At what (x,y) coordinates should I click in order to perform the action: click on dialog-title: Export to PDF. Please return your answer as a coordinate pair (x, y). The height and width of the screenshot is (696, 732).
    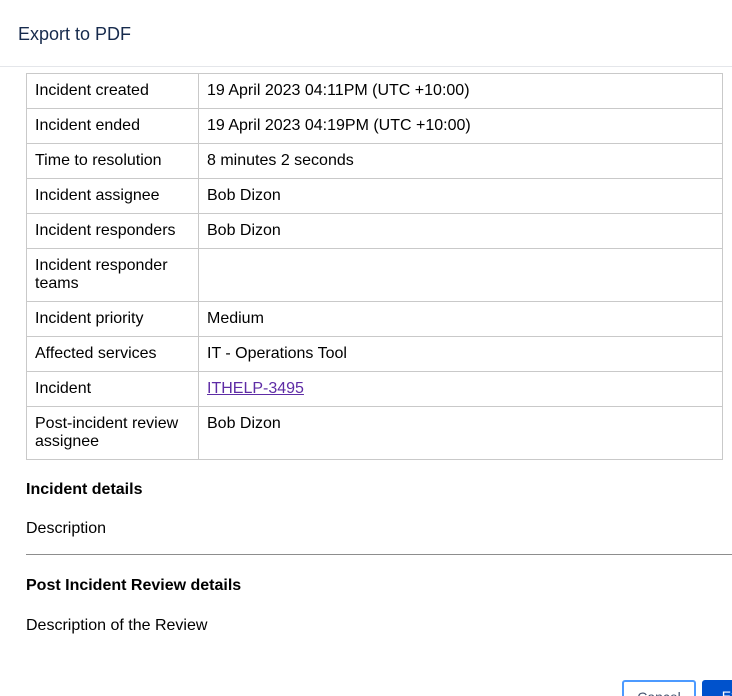
    Looking at the image, I should click on (75, 34).